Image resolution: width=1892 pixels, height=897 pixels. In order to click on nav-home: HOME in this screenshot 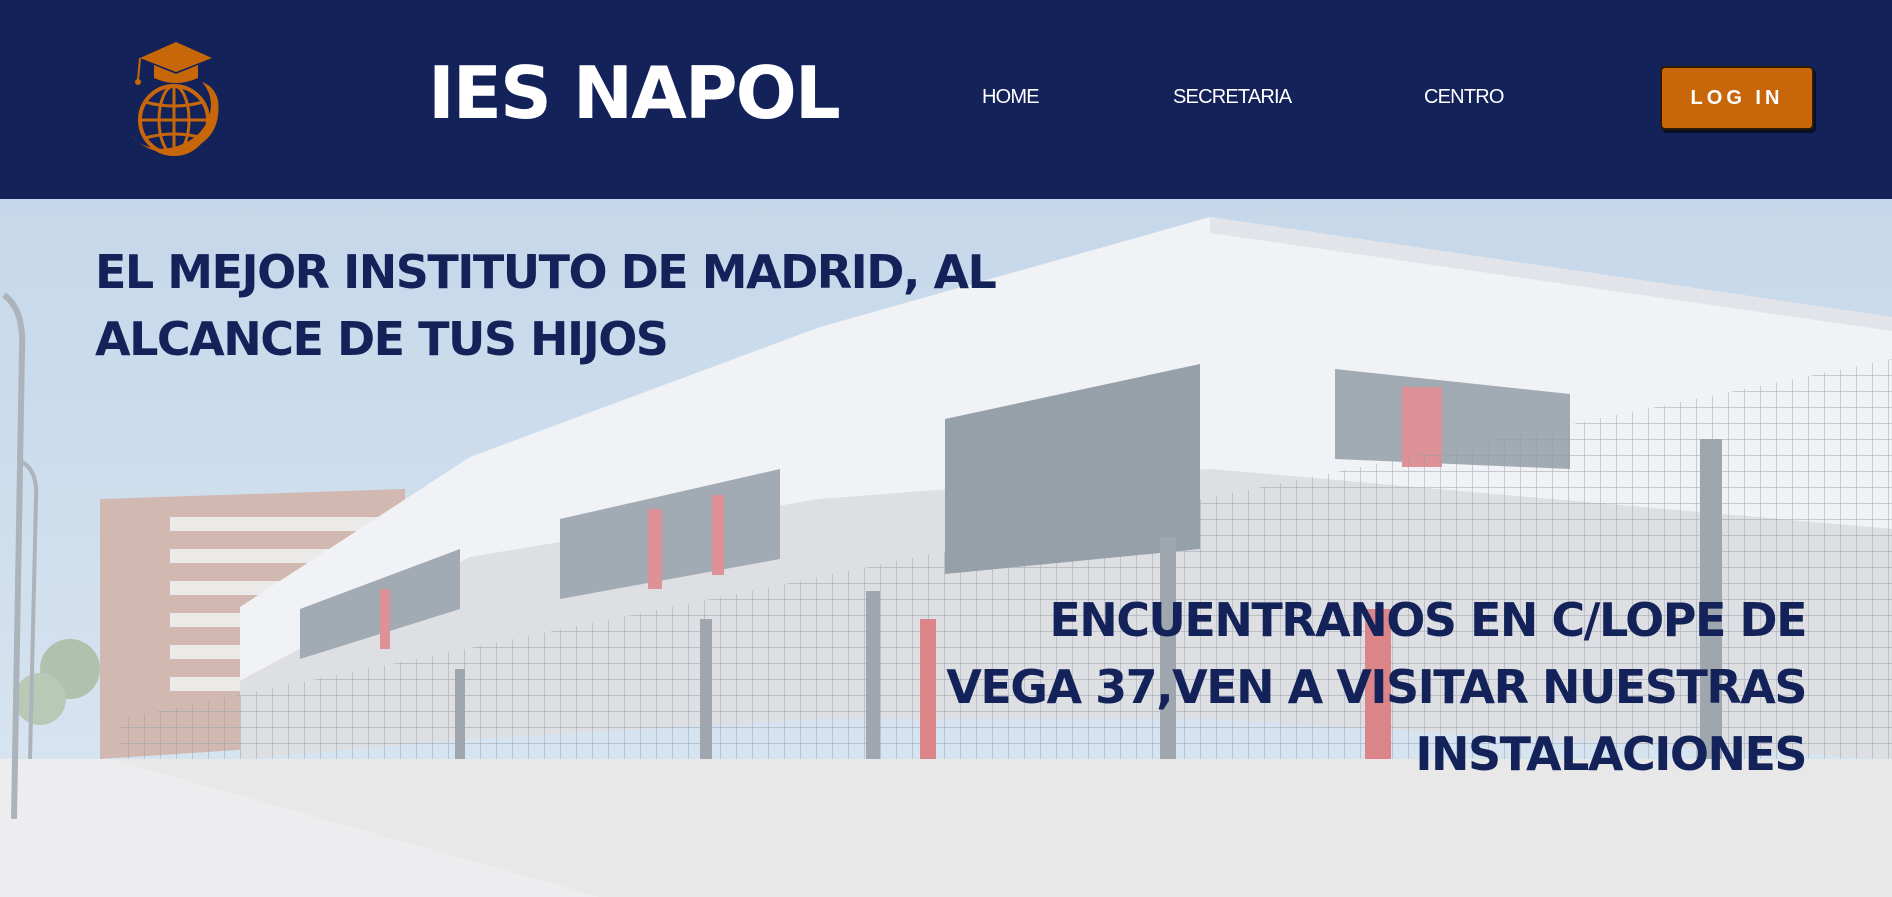, I will do `click(1011, 97)`.